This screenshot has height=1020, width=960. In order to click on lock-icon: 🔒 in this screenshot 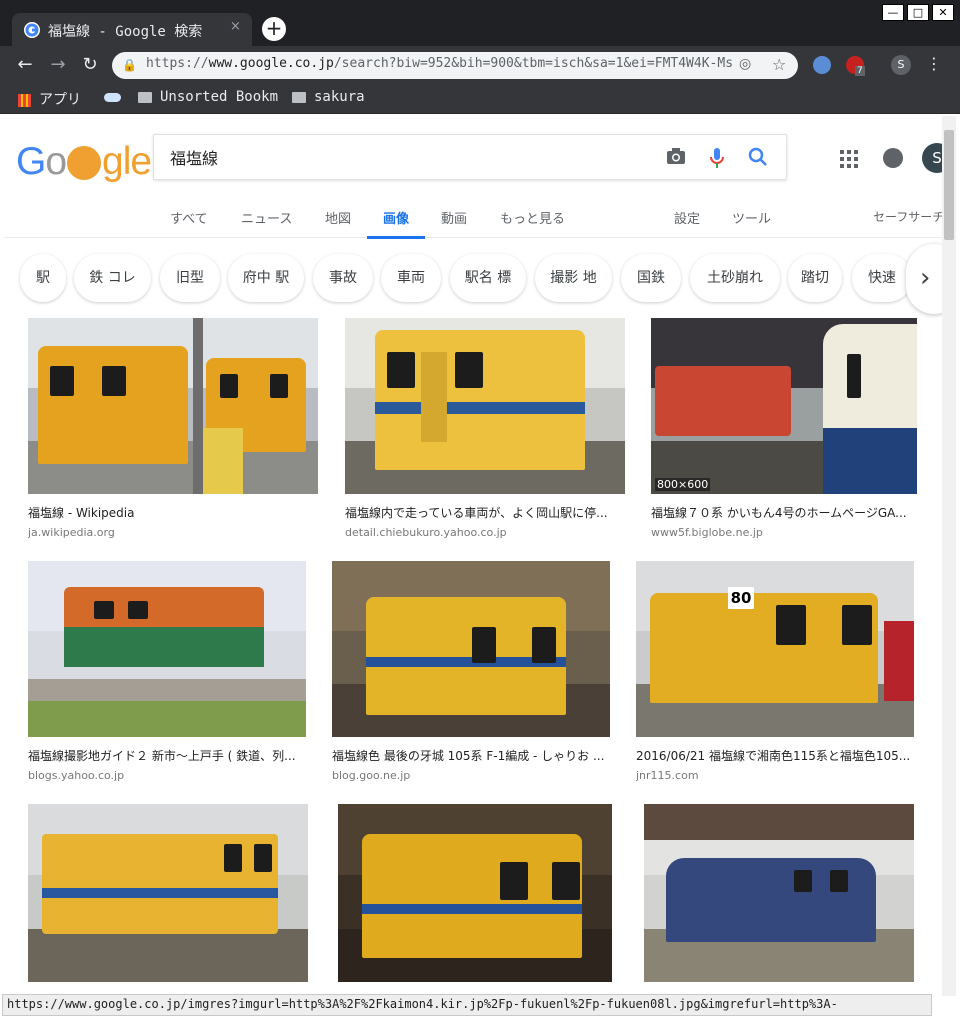, I will do `click(129, 65)`.